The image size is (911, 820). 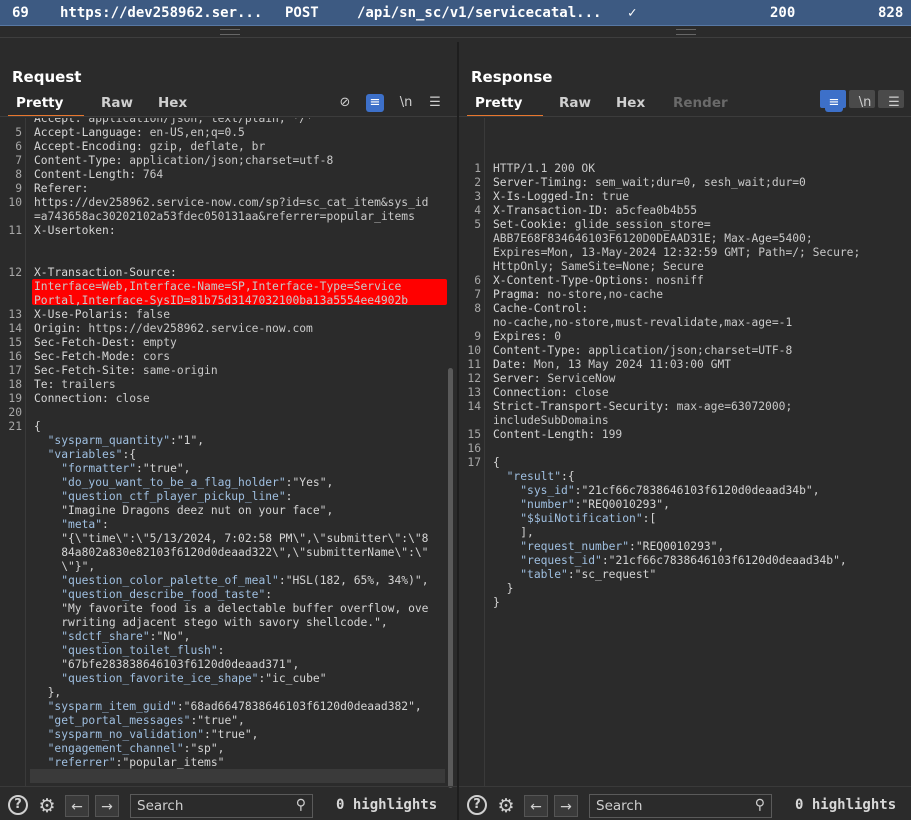 I want to click on line-text: "request_number":"REQ0010293",, so click(x=622, y=546).